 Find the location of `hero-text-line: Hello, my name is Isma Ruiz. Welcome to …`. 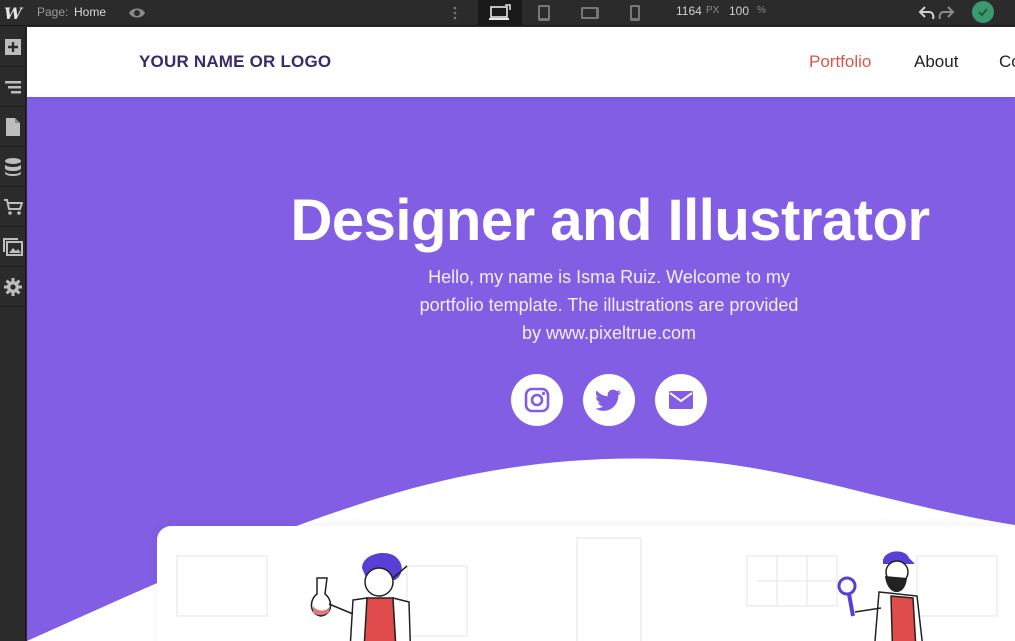

hero-text-line: Hello, my name is Isma Ruiz. Welcome to … is located at coordinates (609, 277).